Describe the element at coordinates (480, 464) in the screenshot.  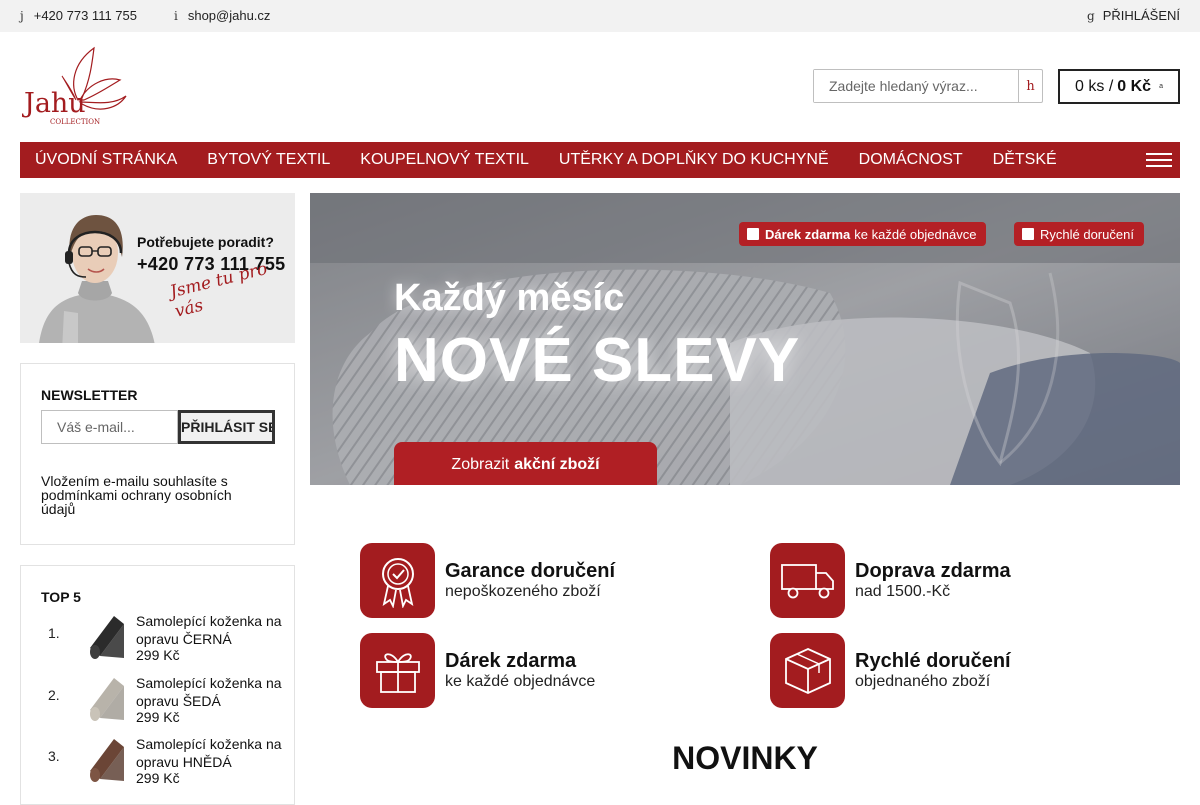
I see `hero-cta-pre: Zobrazit` at that location.